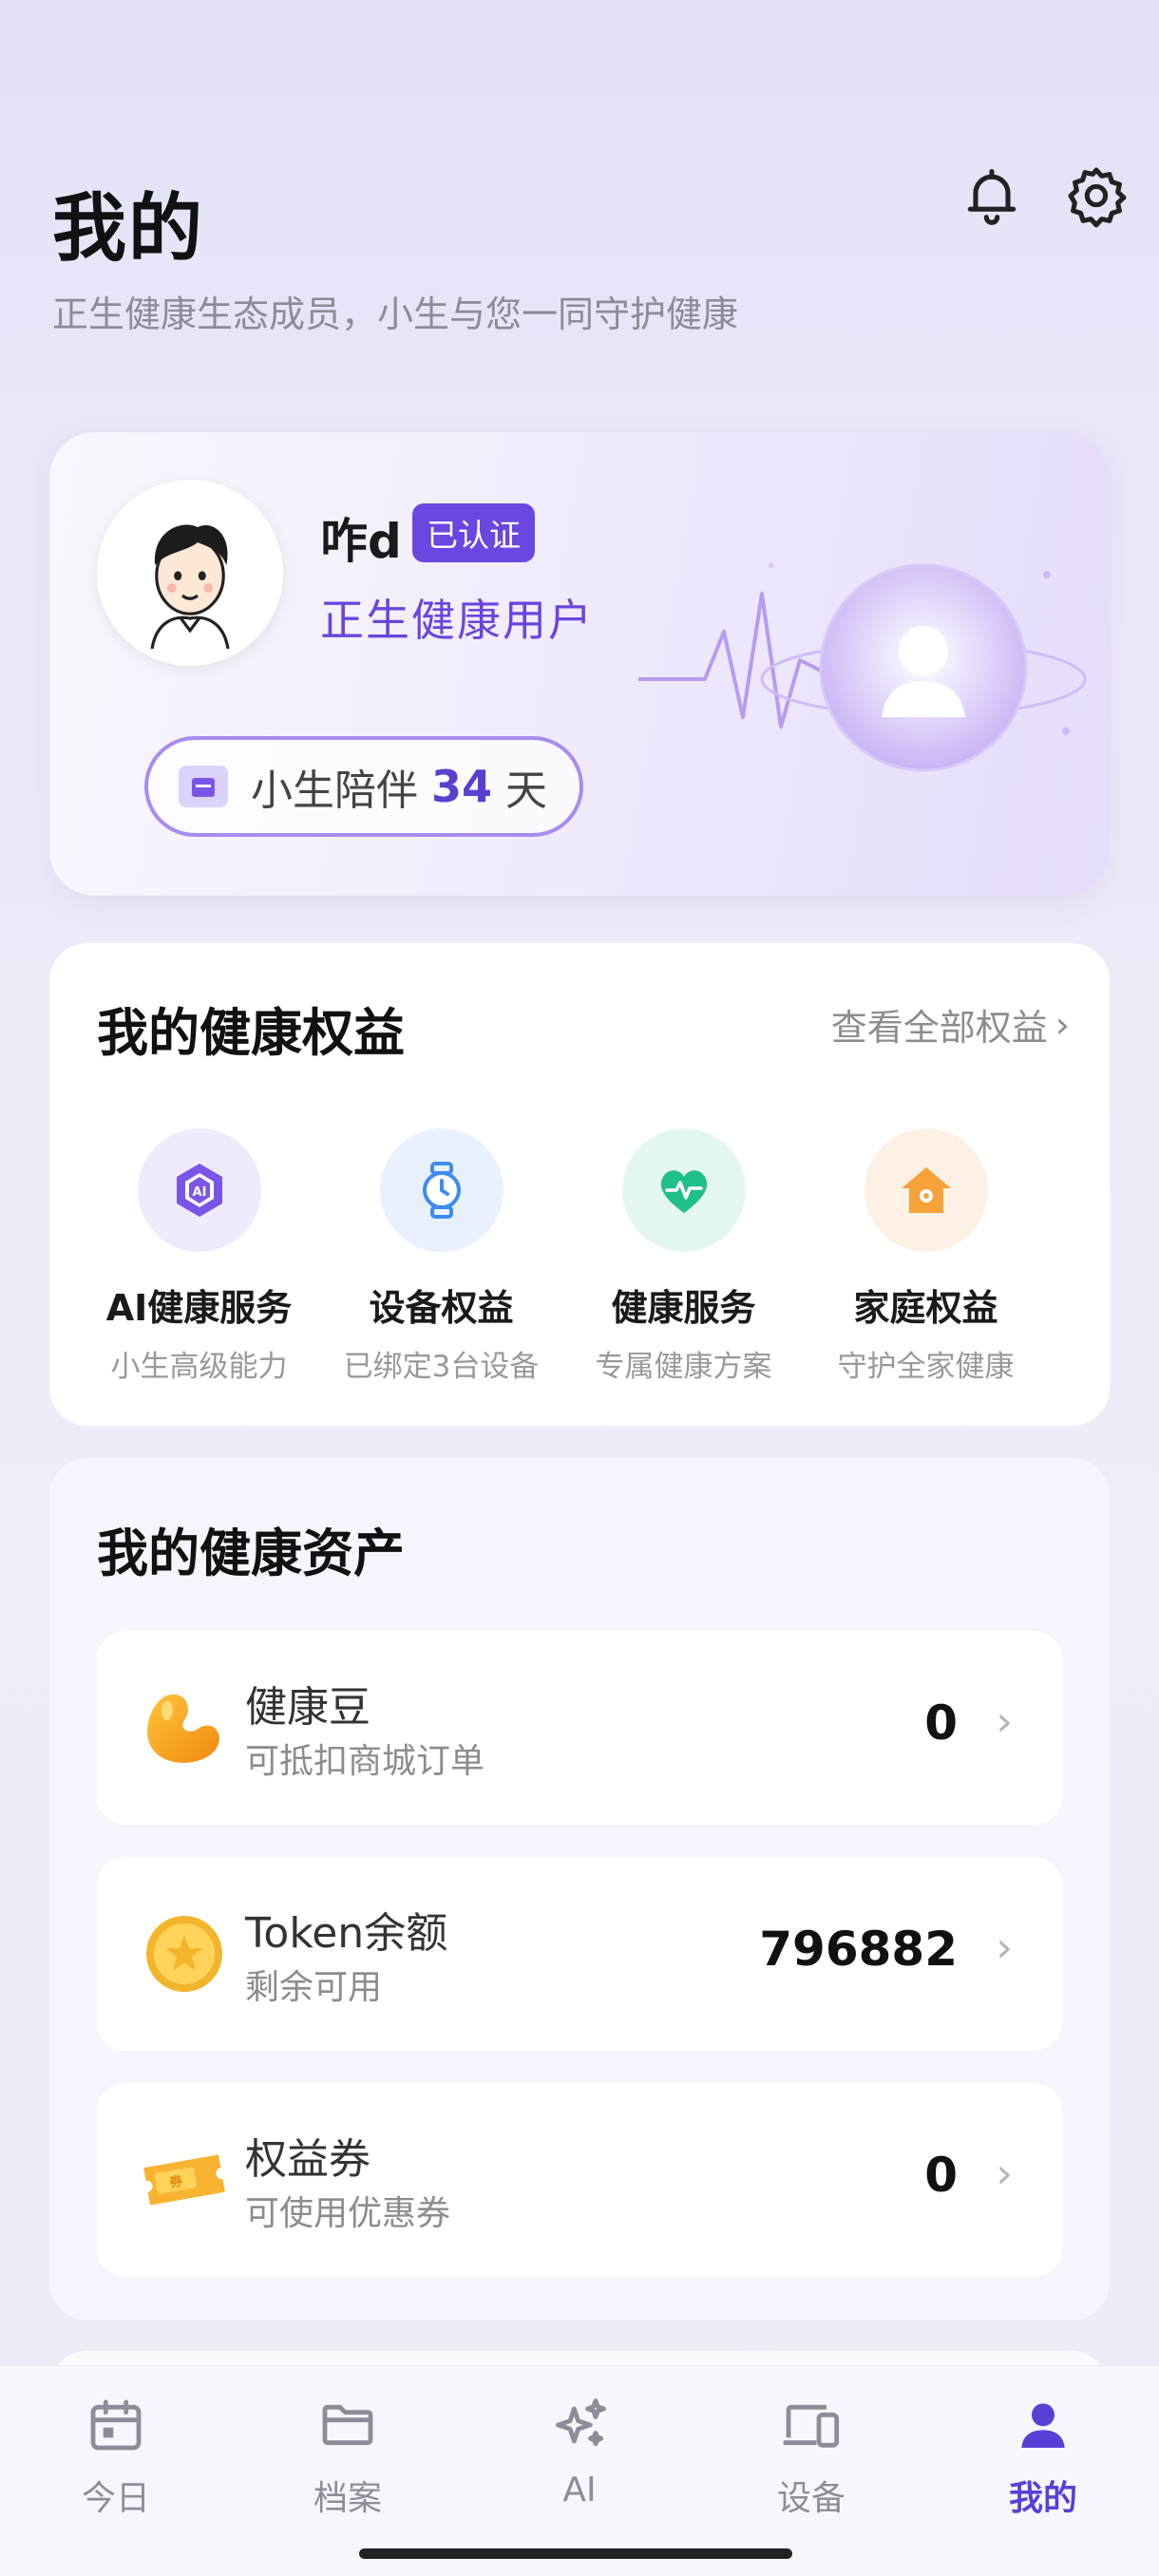 Image resolution: width=1159 pixels, height=2576 pixels. I want to click on asset-name: Token余额, so click(346, 1933).